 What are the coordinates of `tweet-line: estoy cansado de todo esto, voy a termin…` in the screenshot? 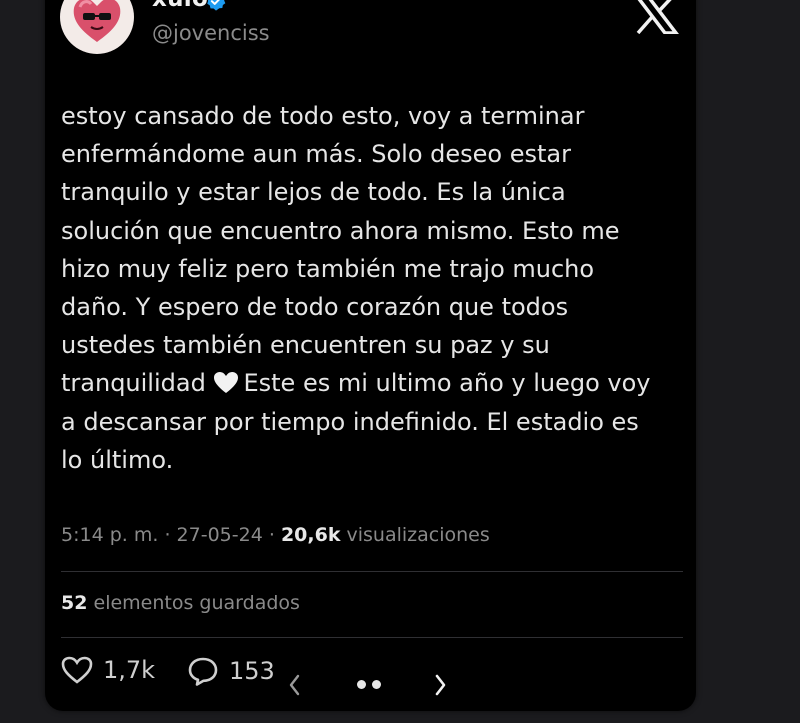 It's located at (323, 116).